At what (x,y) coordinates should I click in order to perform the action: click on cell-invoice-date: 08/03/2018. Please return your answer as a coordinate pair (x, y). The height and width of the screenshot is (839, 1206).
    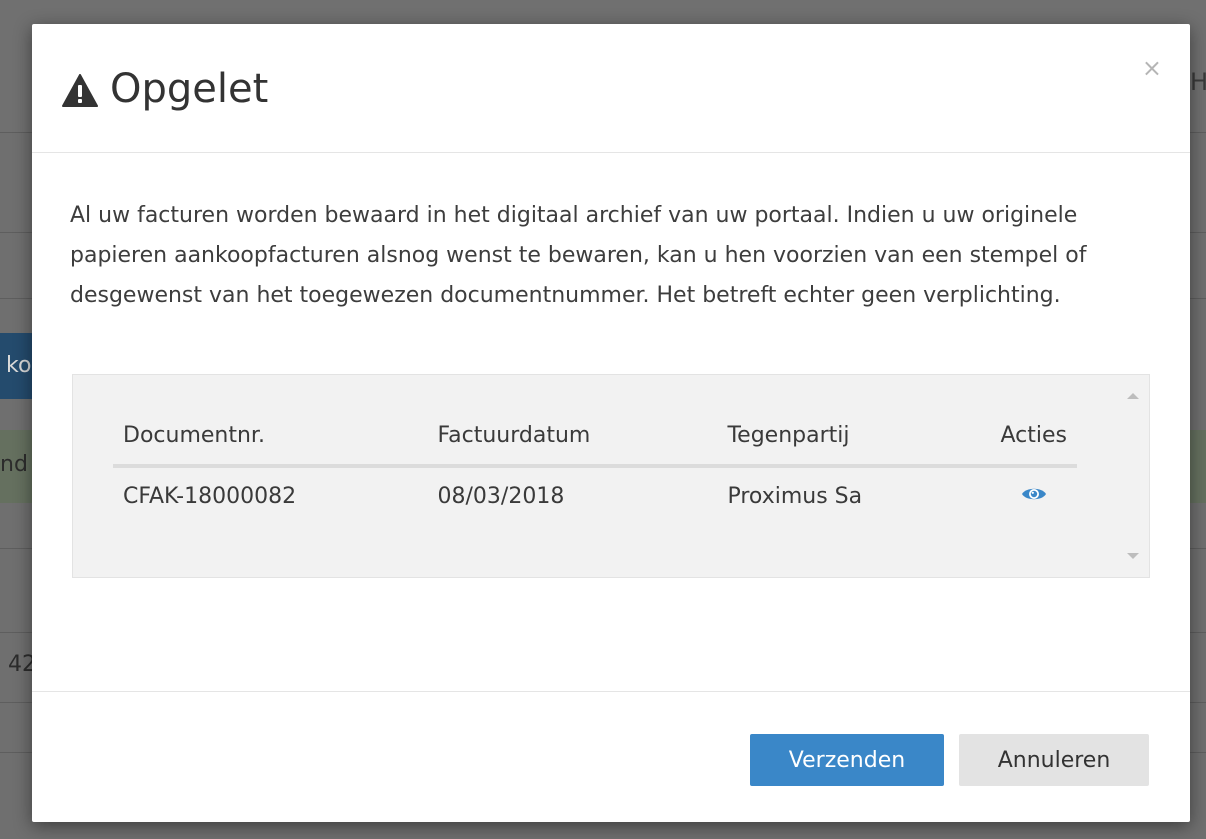
    Looking at the image, I should click on (501, 496).